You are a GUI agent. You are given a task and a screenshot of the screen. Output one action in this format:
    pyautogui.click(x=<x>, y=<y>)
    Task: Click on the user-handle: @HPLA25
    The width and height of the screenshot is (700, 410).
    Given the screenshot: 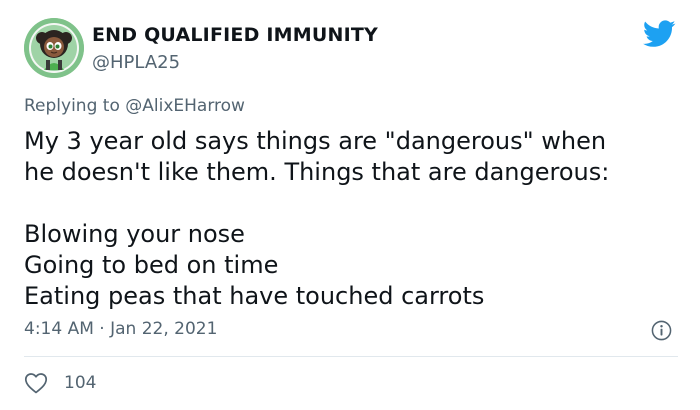 What is the action you would take?
    pyautogui.click(x=136, y=62)
    